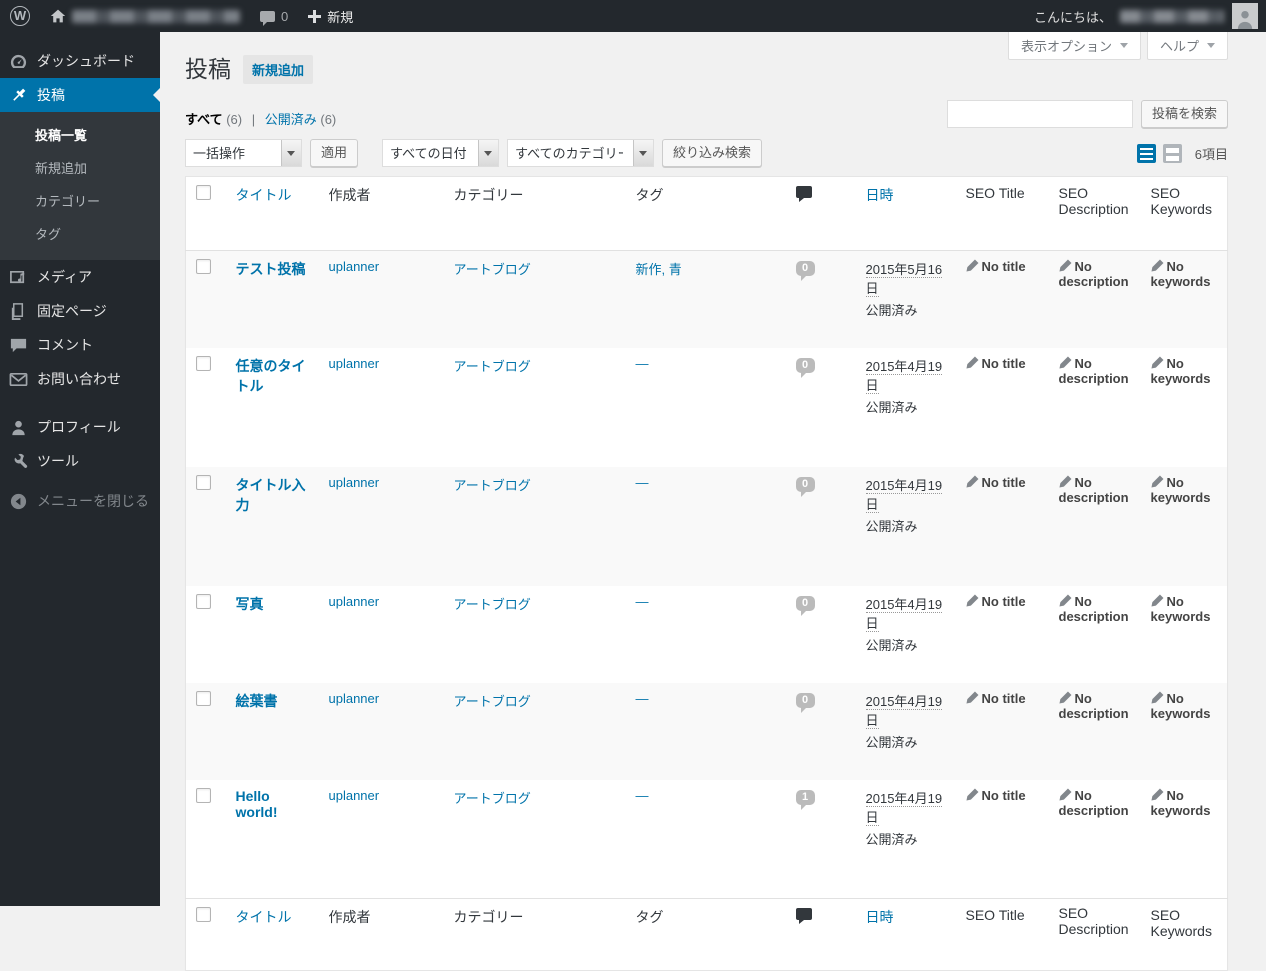 The width and height of the screenshot is (1266, 971). Describe the element at coordinates (145, 16) in the screenshot. I see `site-link` at that location.